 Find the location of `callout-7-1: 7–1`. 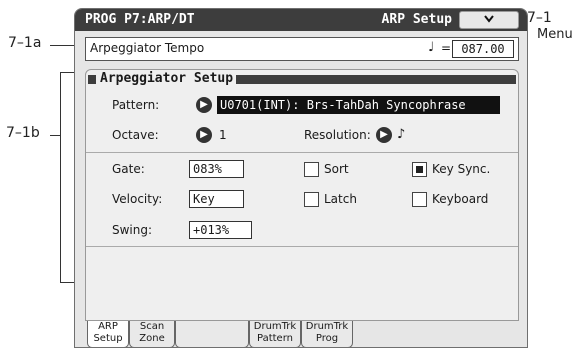

callout-7-1: 7–1 is located at coordinates (539, 18).